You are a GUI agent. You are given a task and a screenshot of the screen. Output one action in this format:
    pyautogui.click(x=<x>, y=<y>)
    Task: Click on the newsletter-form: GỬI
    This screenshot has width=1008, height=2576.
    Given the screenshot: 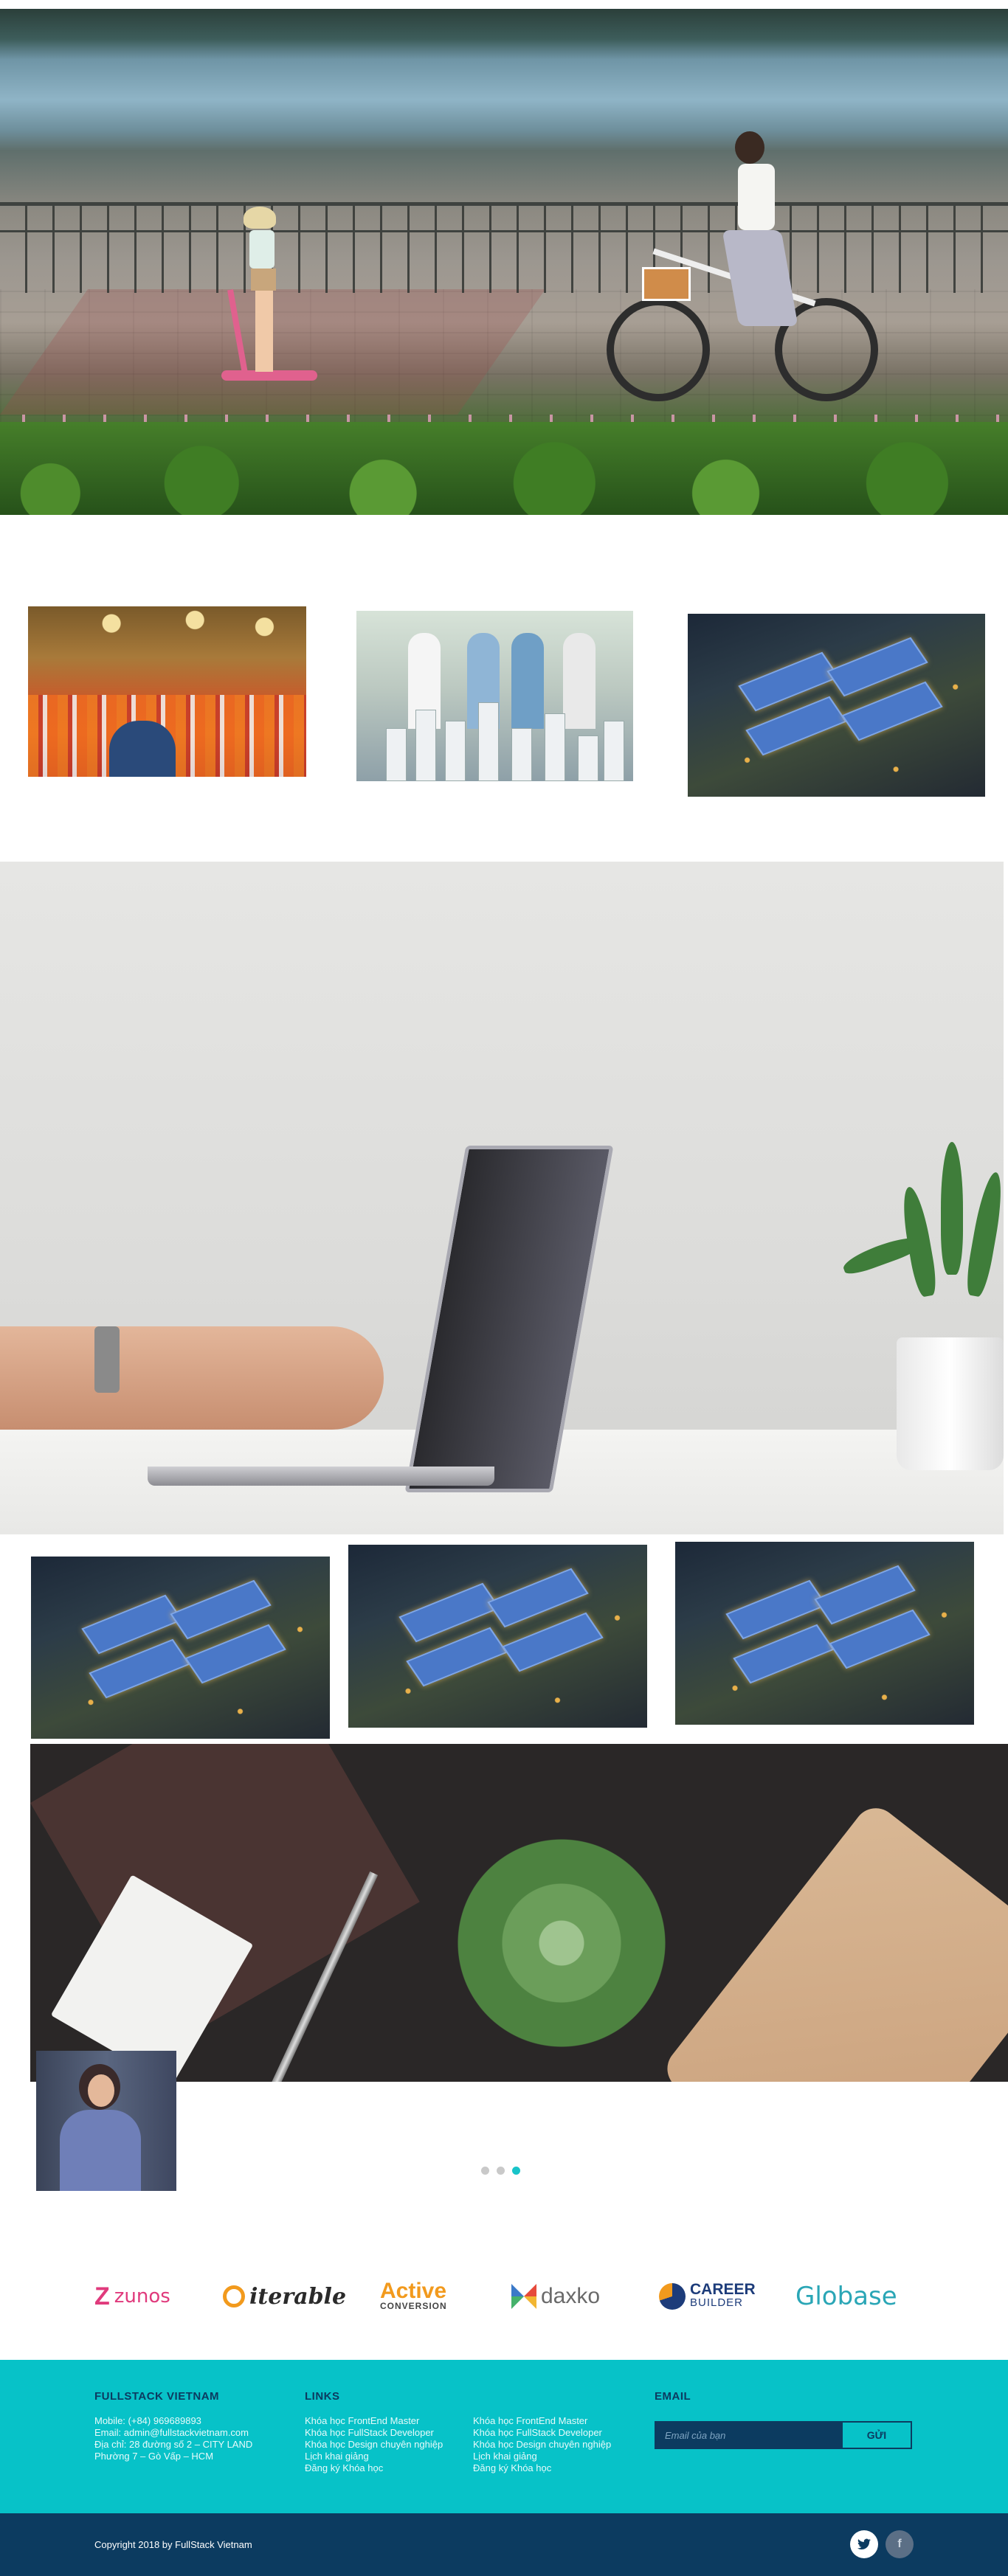 What is the action you would take?
    pyautogui.click(x=783, y=2435)
    